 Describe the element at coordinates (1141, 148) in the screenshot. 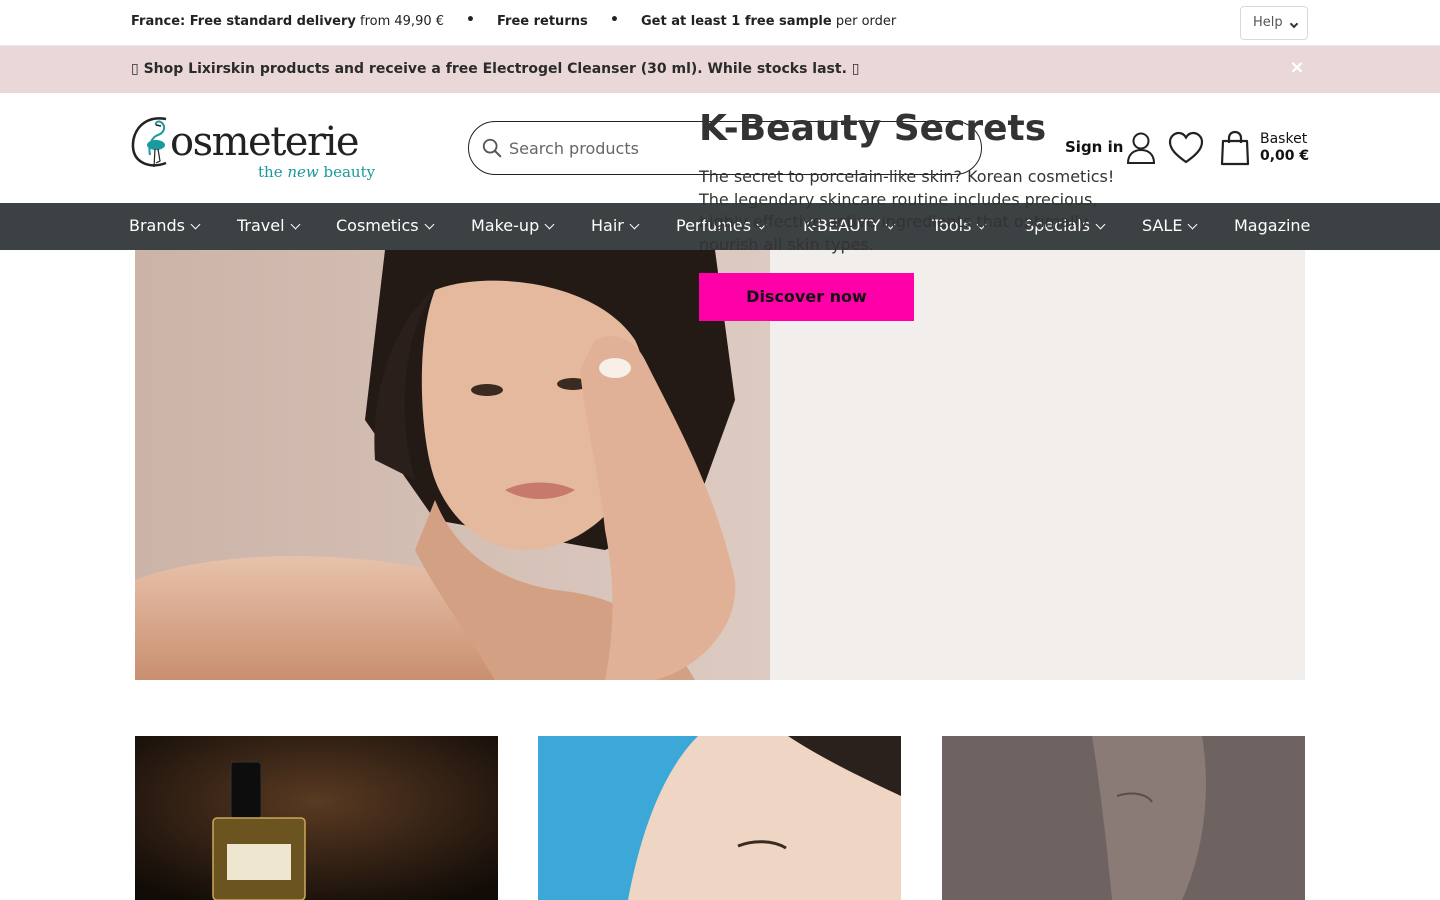

I see `user-icon` at that location.